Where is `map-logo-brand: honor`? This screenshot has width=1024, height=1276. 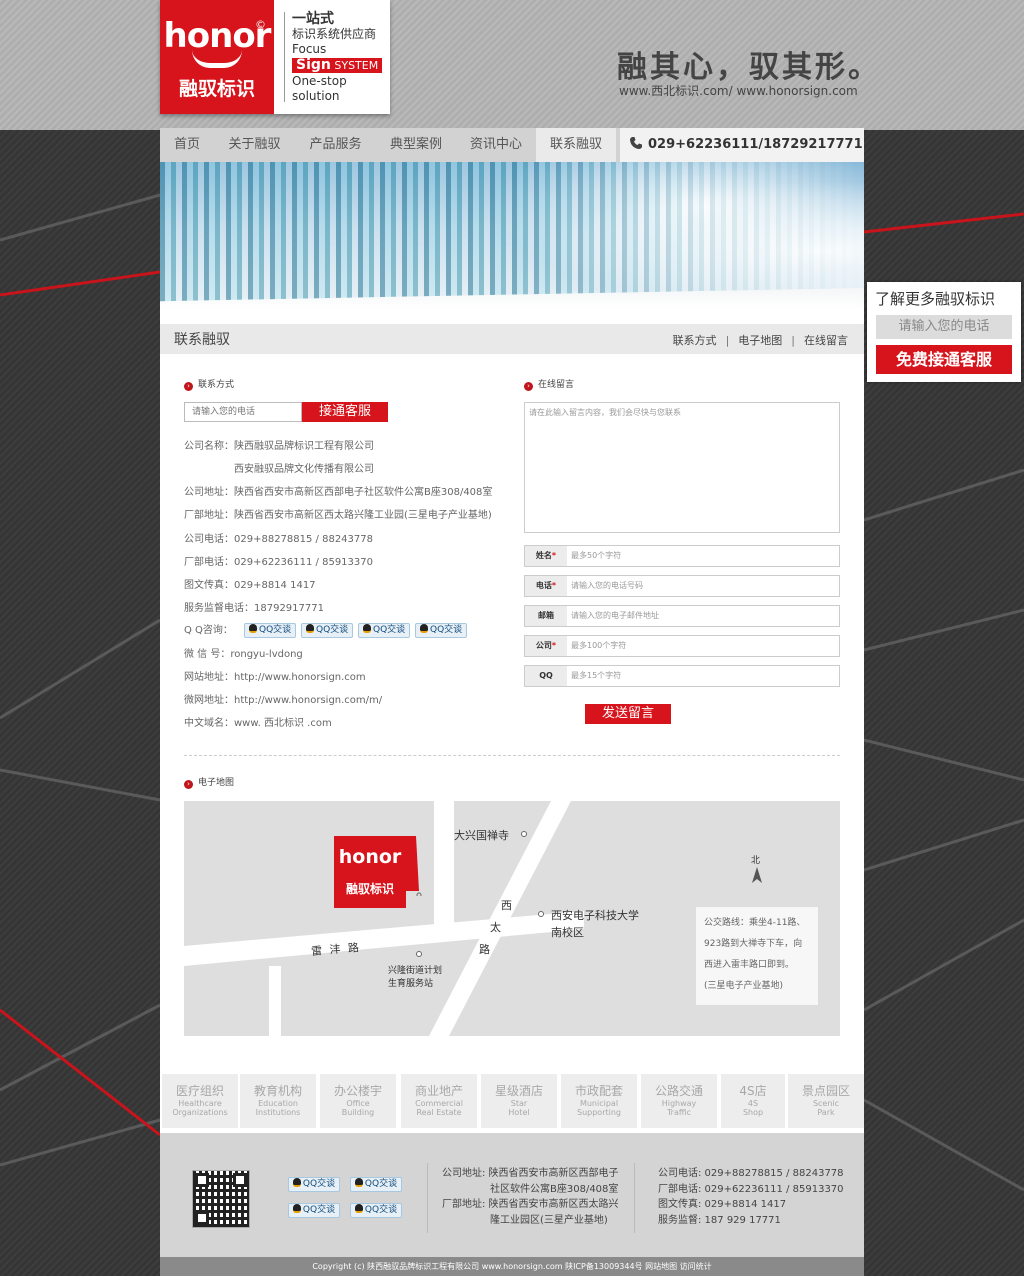 map-logo-brand: honor is located at coordinates (370, 857).